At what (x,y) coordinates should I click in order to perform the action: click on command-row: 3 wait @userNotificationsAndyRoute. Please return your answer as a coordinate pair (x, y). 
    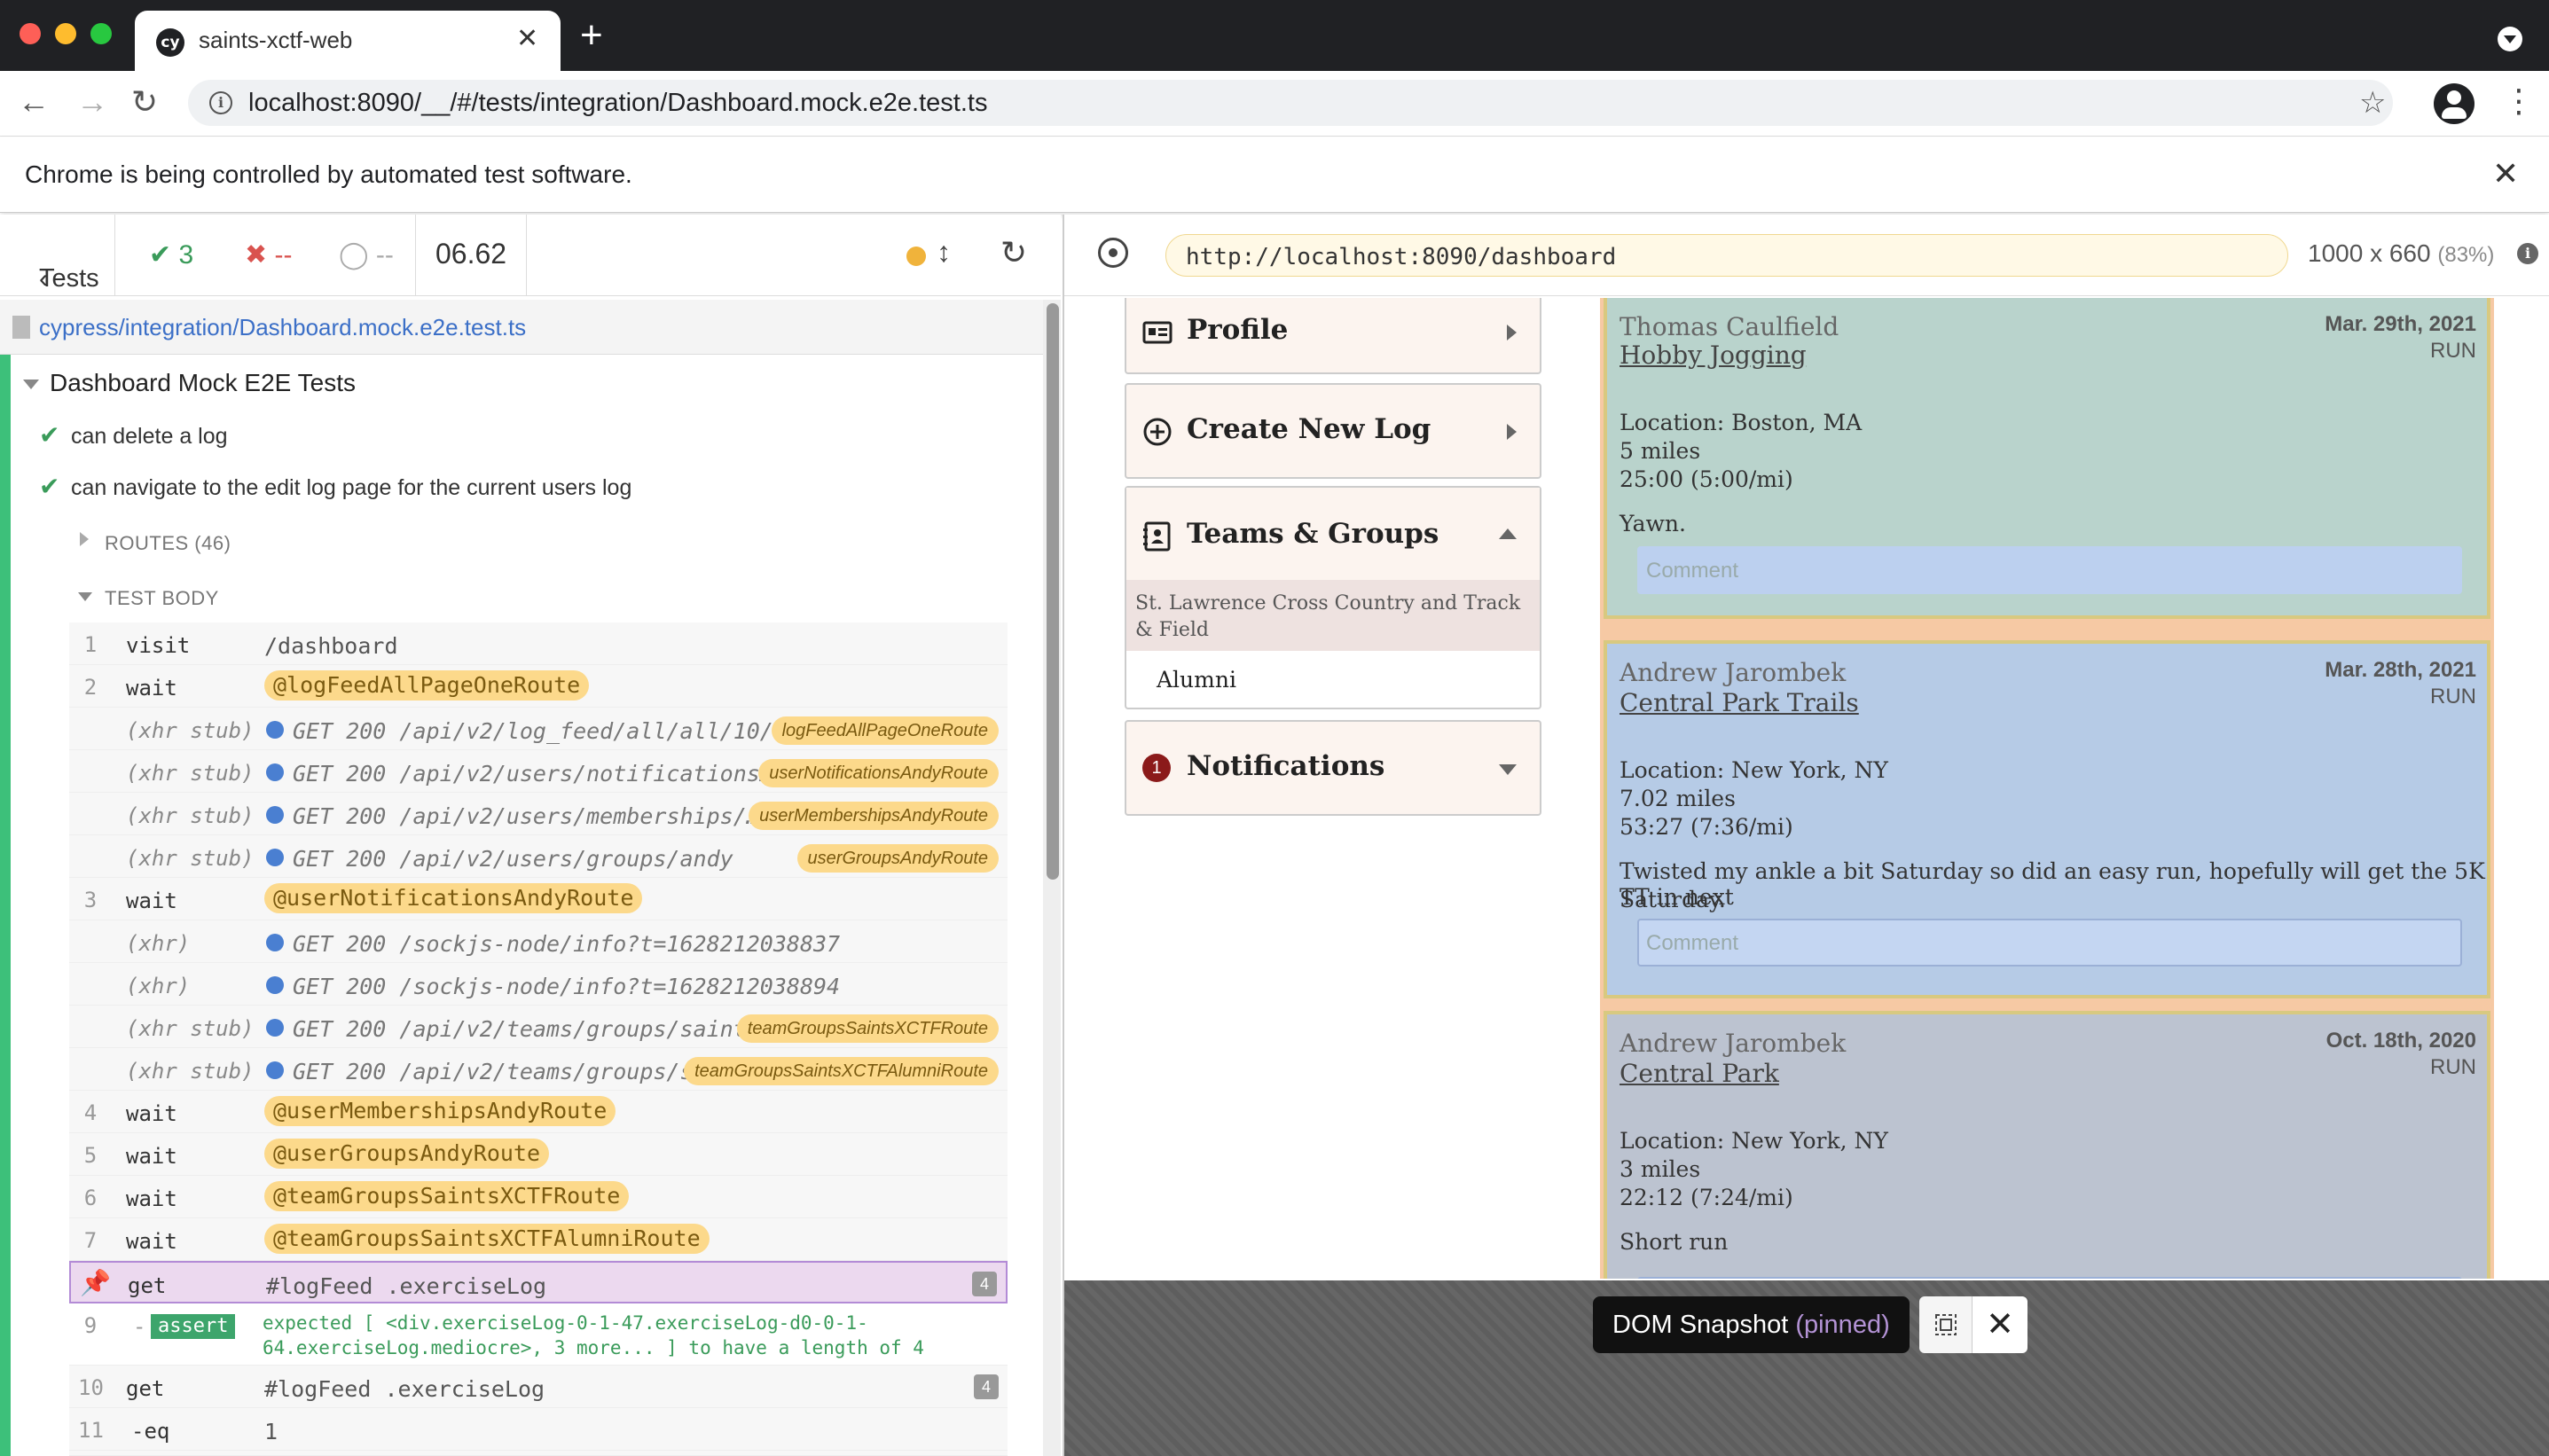
    Looking at the image, I should click on (539, 899).